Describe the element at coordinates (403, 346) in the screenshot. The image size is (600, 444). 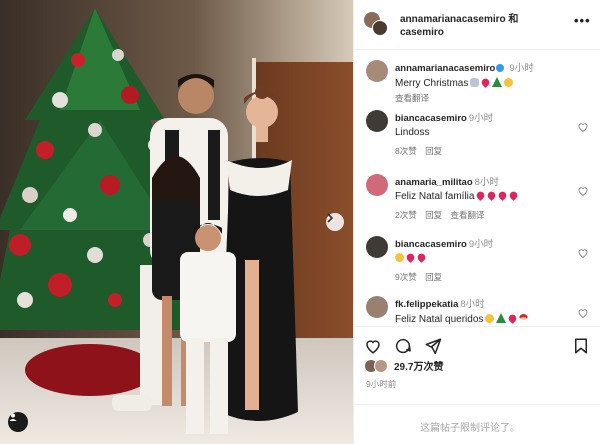
I see `comment-icon` at that location.